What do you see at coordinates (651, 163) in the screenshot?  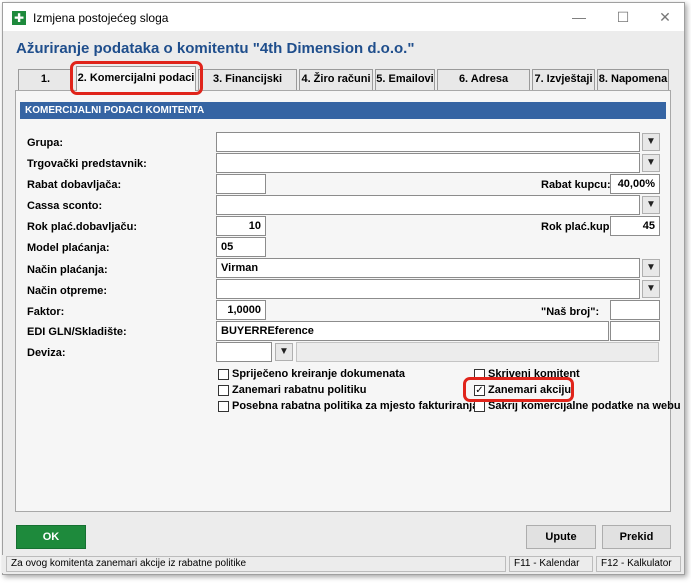 I see `trgovacki-dropdown-icon: ▼` at bounding box center [651, 163].